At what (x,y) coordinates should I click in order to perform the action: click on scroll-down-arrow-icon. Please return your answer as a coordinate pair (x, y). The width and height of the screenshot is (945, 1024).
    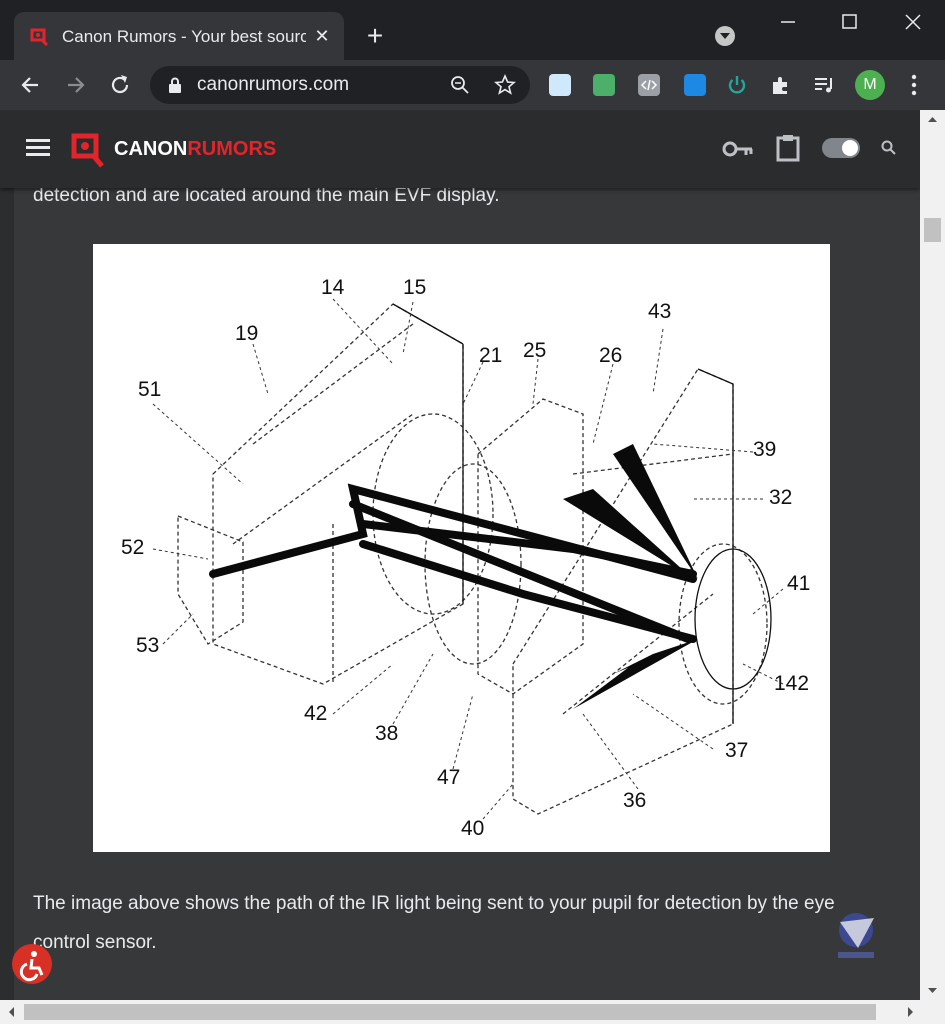
    Looking at the image, I should click on (932, 991).